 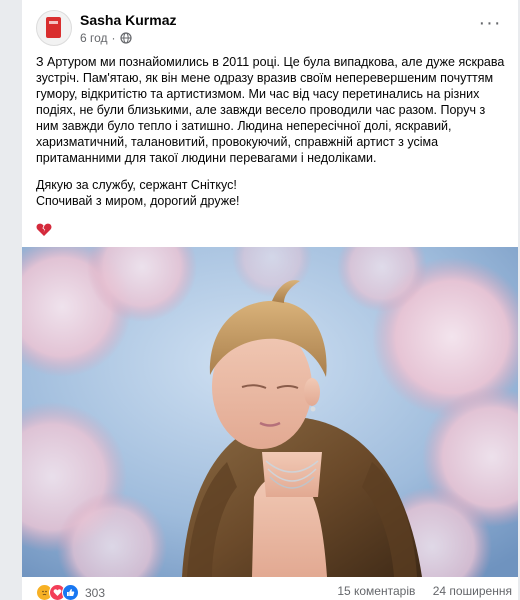 I want to click on avatar, so click(x=54, y=28).